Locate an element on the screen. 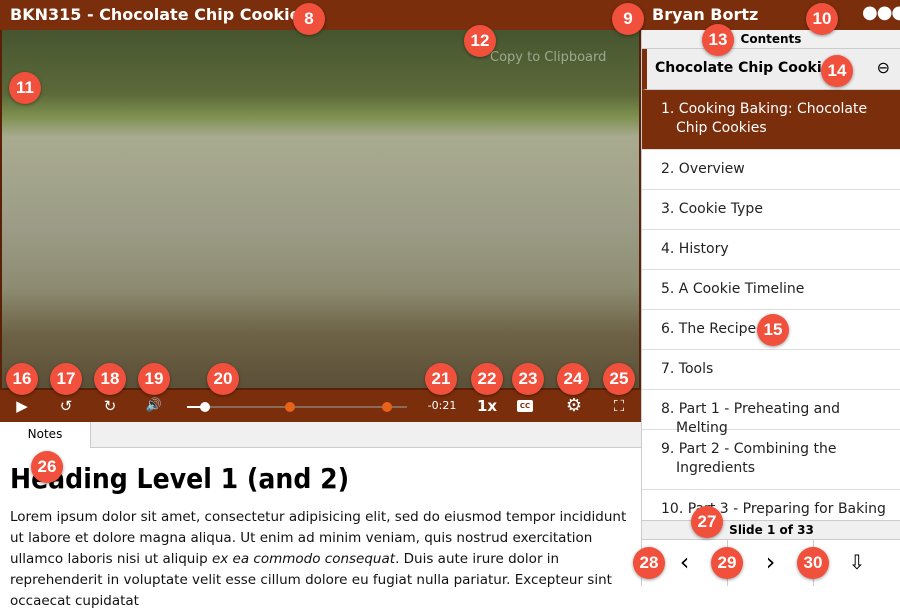  toc-item: 9. Part 2 - Combining the Ingredients is located at coordinates (771, 460).